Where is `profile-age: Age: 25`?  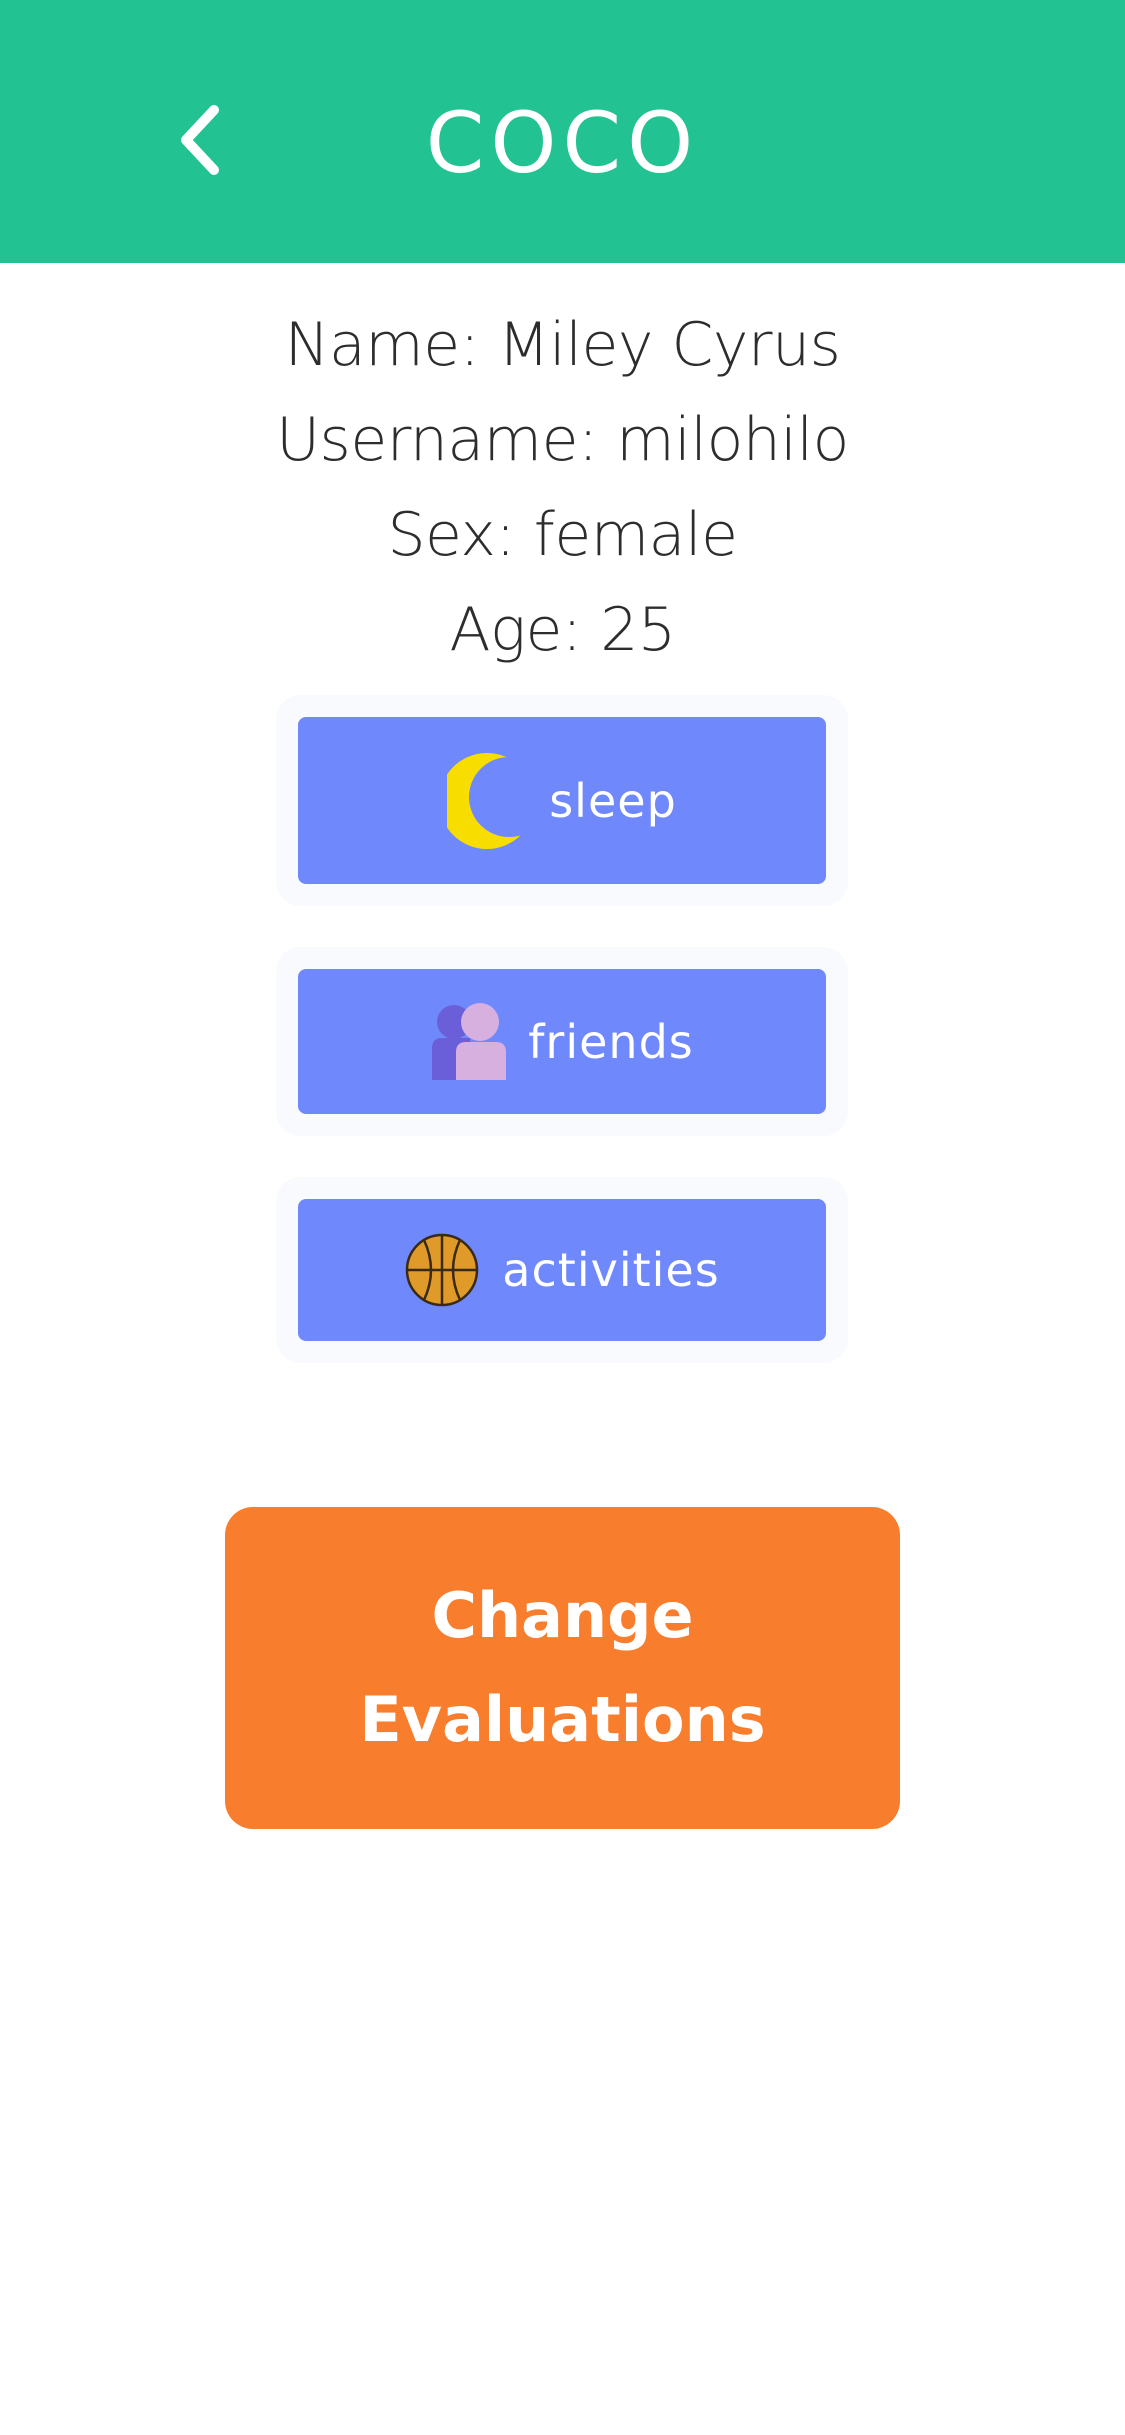
profile-age: Age: 25 is located at coordinates (562, 630).